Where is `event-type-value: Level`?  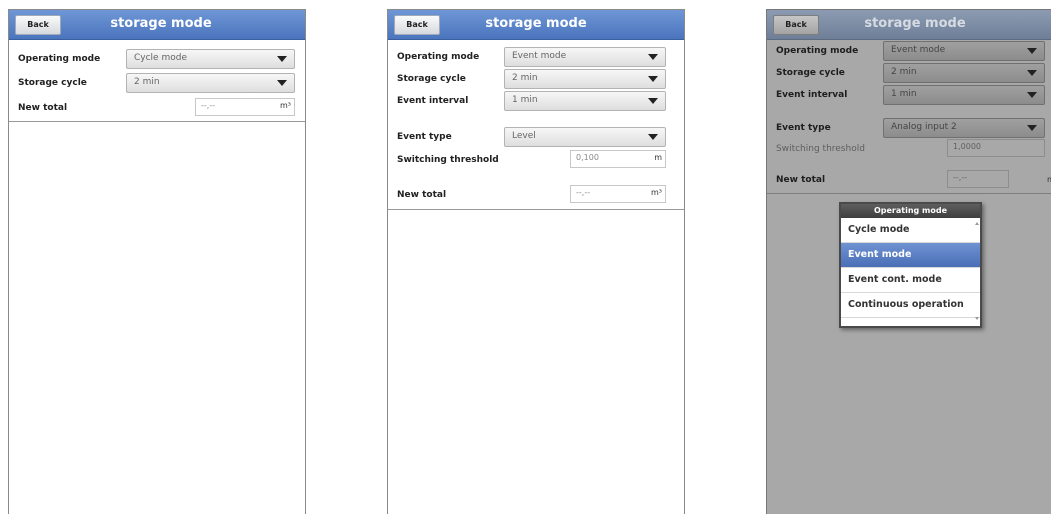
event-type-value: Level is located at coordinates (524, 136).